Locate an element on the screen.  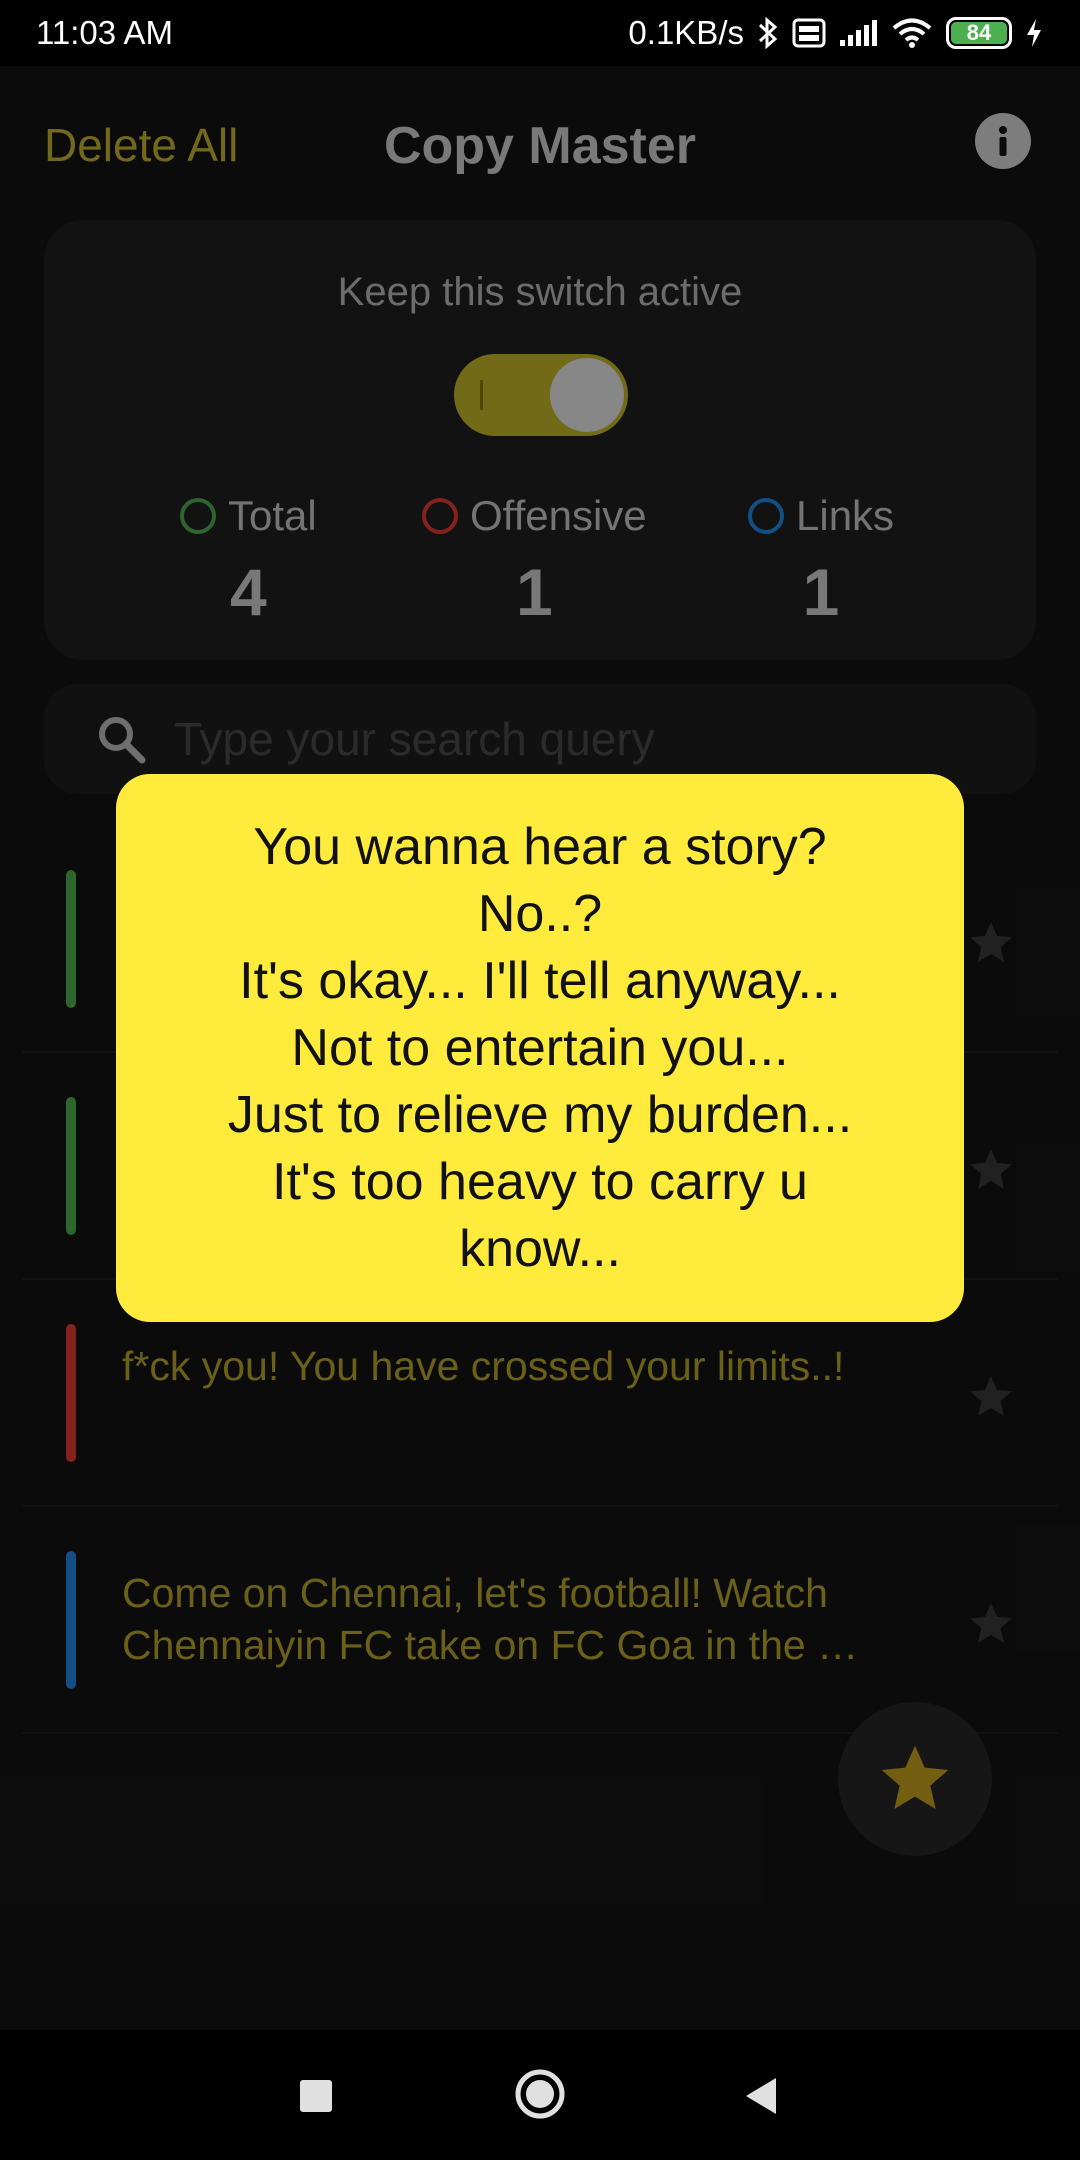
status-bar: 11:03 AM 0.1KB/s 84 is located at coordinates (540, 33).